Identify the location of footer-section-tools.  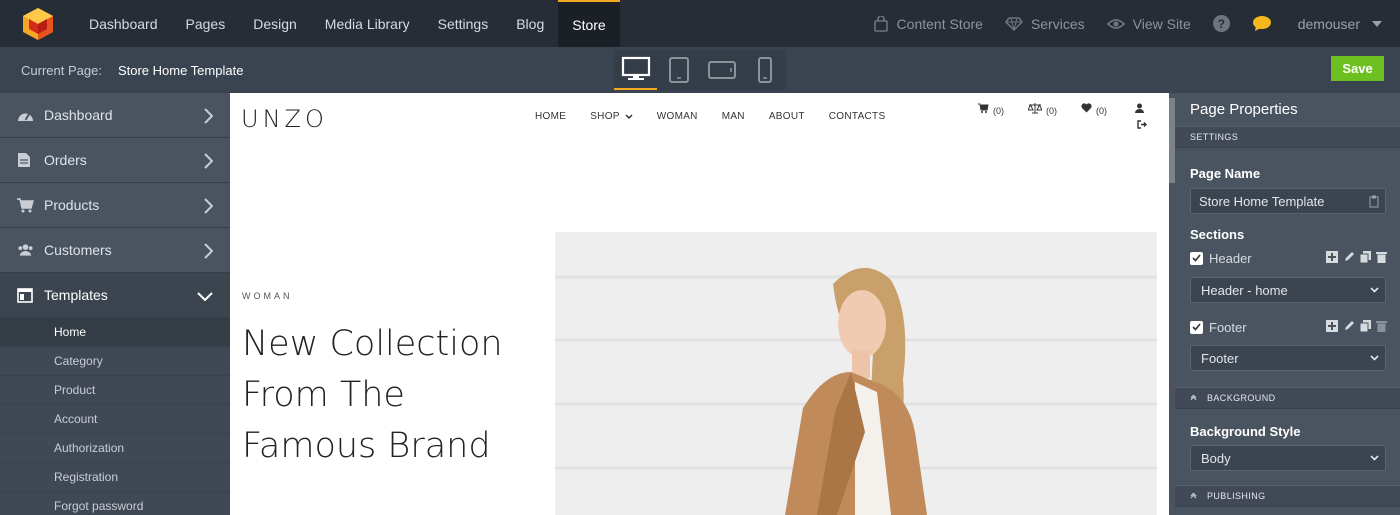
(1356, 326).